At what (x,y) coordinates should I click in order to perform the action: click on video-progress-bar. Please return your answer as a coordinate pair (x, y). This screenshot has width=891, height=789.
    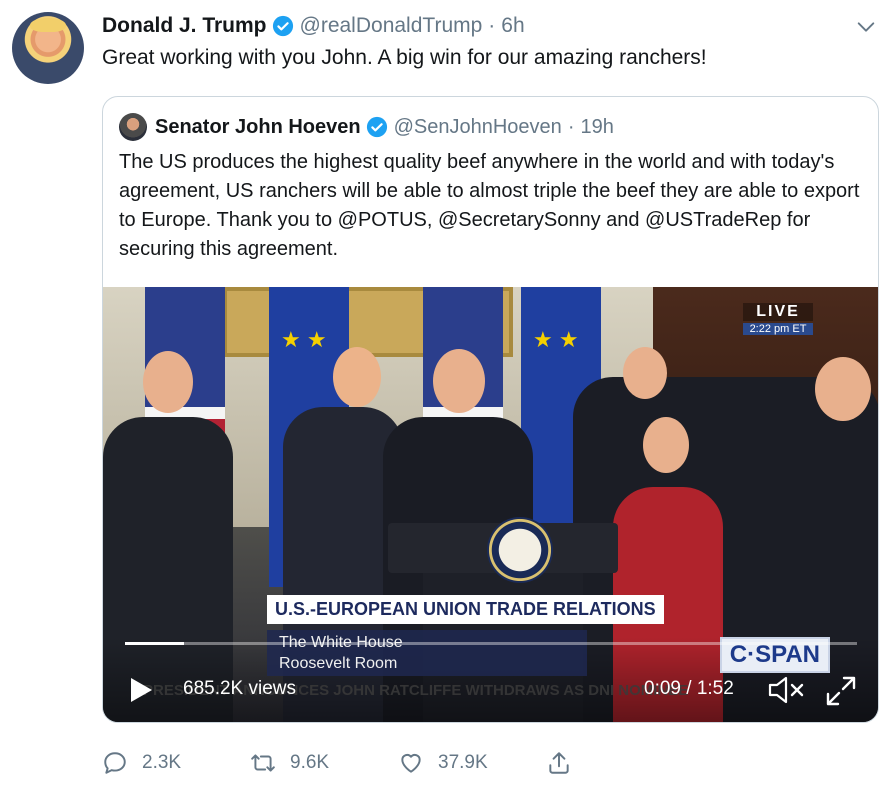
    Looking at the image, I should click on (491, 643).